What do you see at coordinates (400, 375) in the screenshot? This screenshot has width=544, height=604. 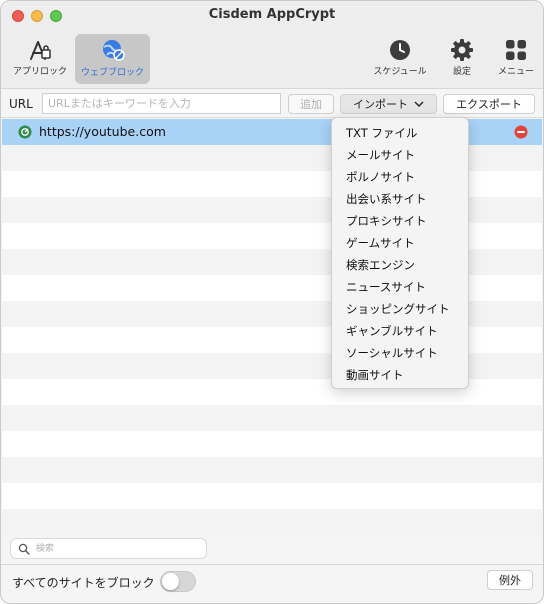 I see `menu-item-video-sites: 動画サイト` at bounding box center [400, 375].